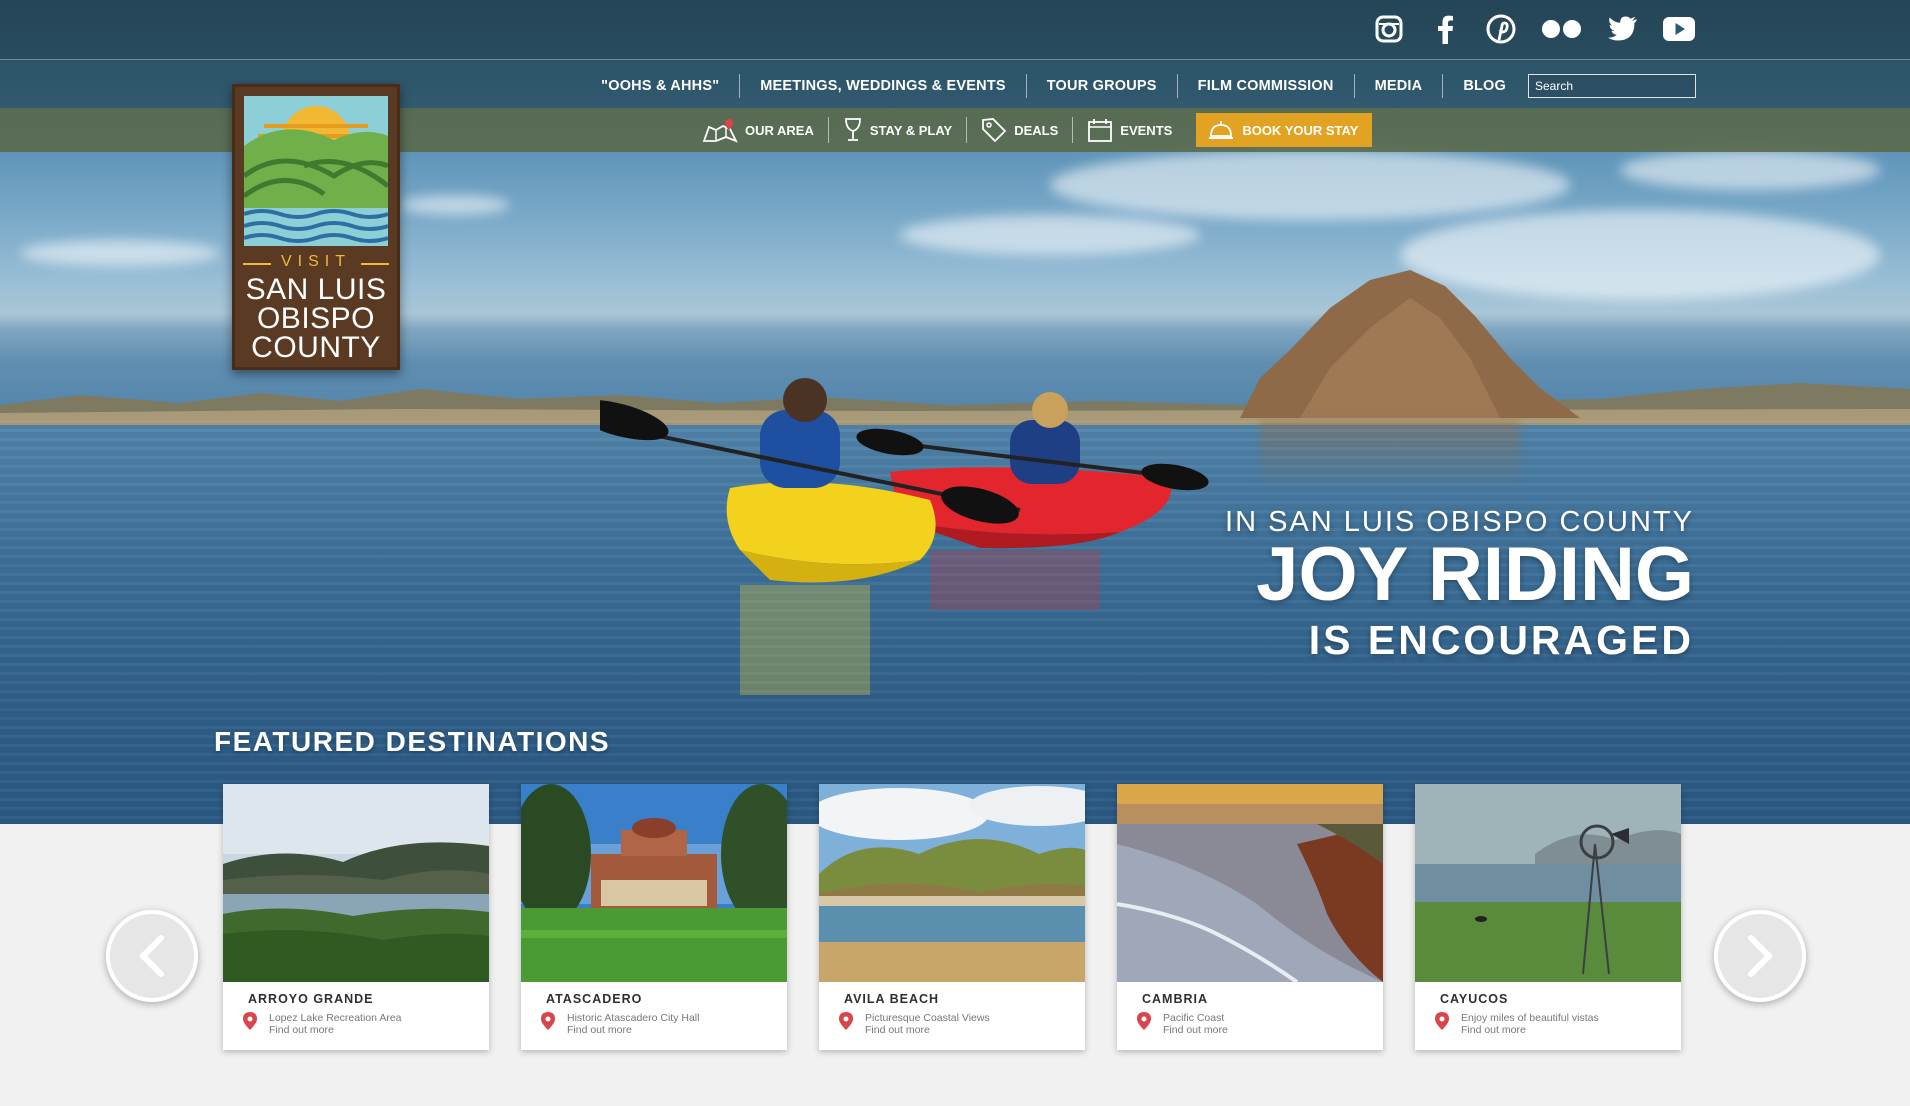 Image resolution: width=1910 pixels, height=1106 pixels. What do you see at coordinates (1194, 1018) in the screenshot?
I see `card-subtitle: Pacific Coast` at bounding box center [1194, 1018].